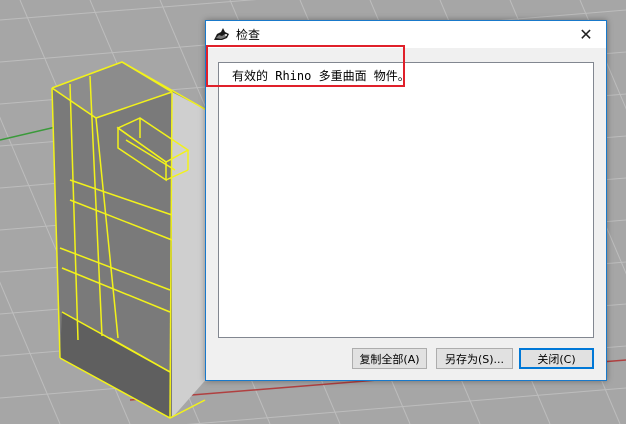 The image size is (626, 424). What do you see at coordinates (556, 358) in the screenshot?
I see `close-button: 关闭(C)` at bounding box center [556, 358].